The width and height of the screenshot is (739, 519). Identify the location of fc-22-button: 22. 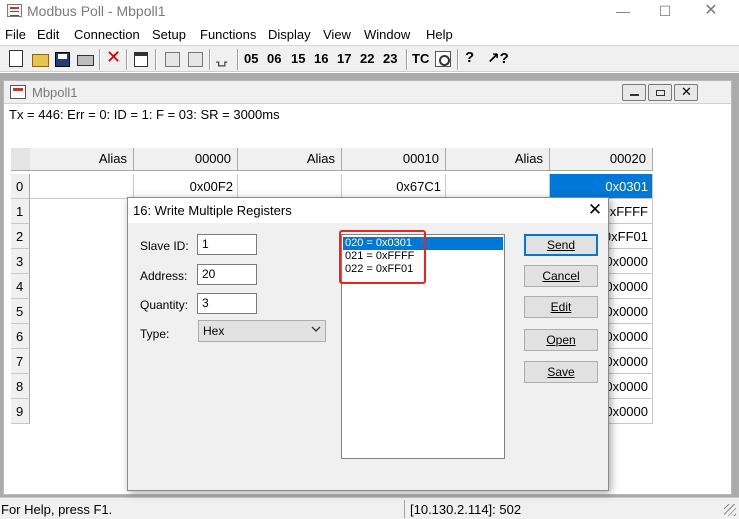
(367, 58).